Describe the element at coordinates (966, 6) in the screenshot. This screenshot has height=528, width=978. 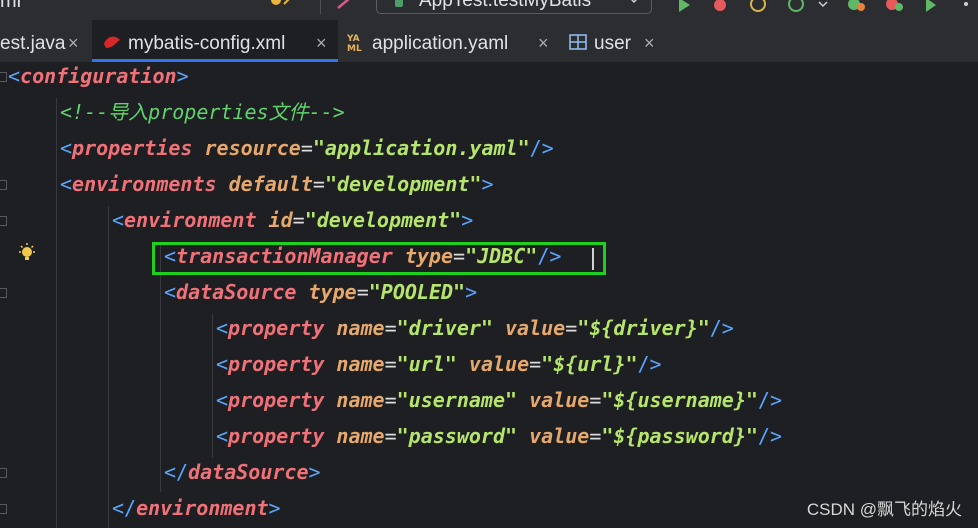
I see `more-actions-icon` at that location.